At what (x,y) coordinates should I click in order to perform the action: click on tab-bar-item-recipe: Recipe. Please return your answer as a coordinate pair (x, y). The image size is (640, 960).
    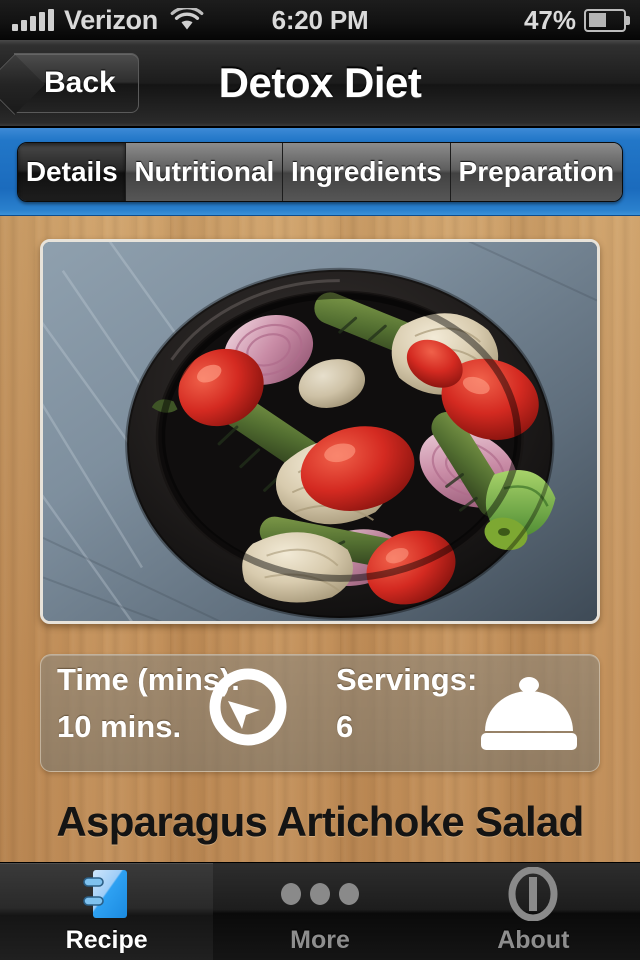
    Looking at the image, I should click on (107, 911).